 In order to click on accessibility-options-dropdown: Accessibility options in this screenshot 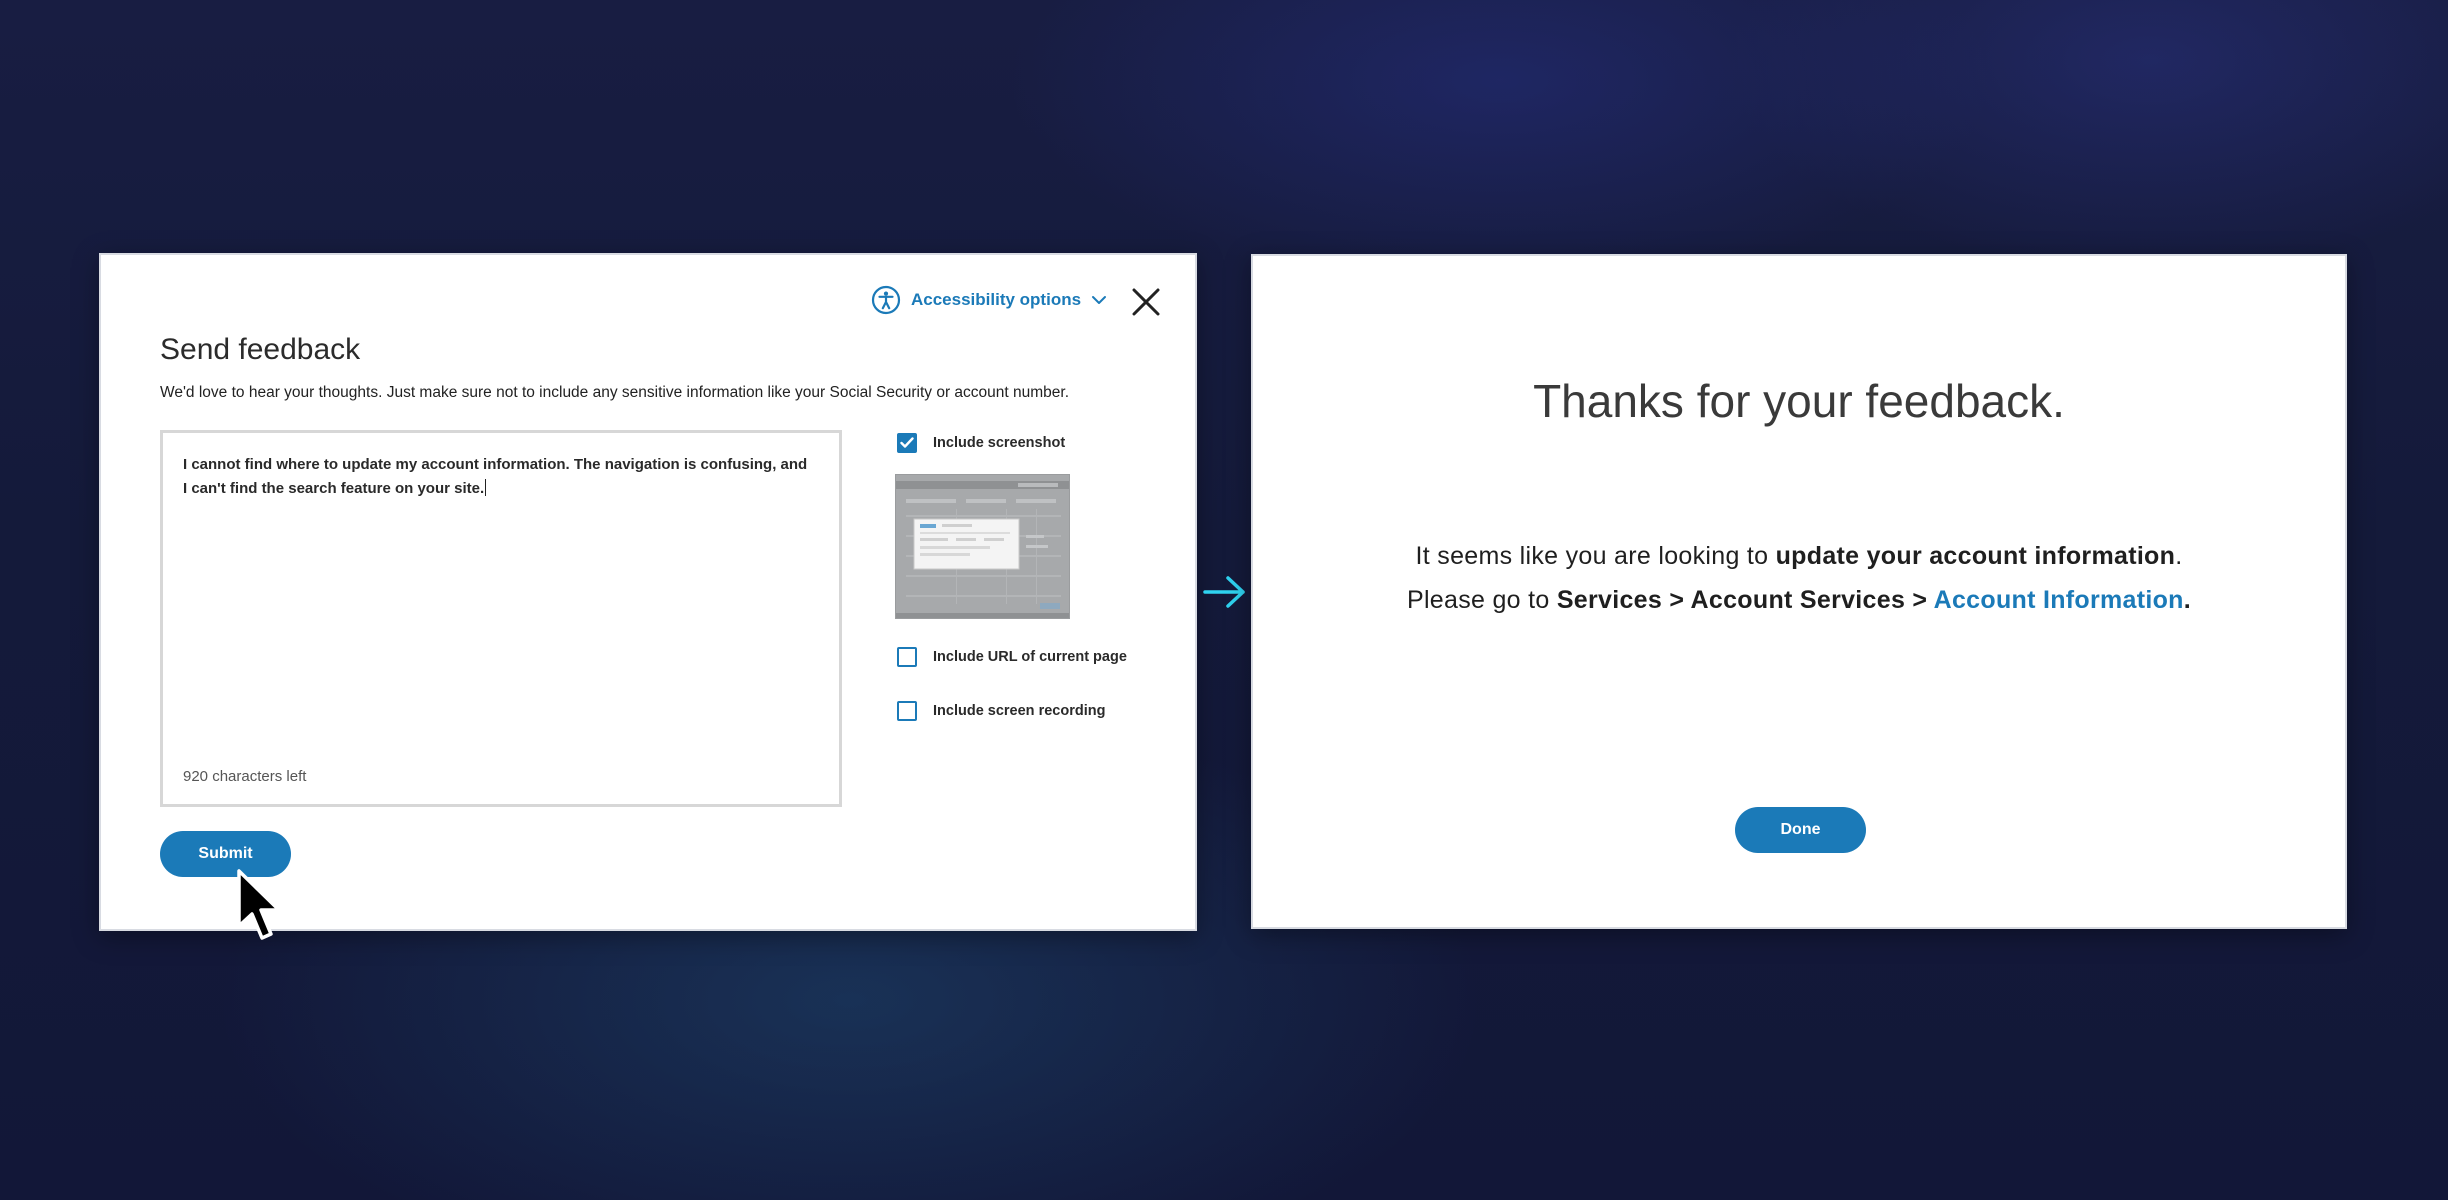, I will do `click(989, 300)`.